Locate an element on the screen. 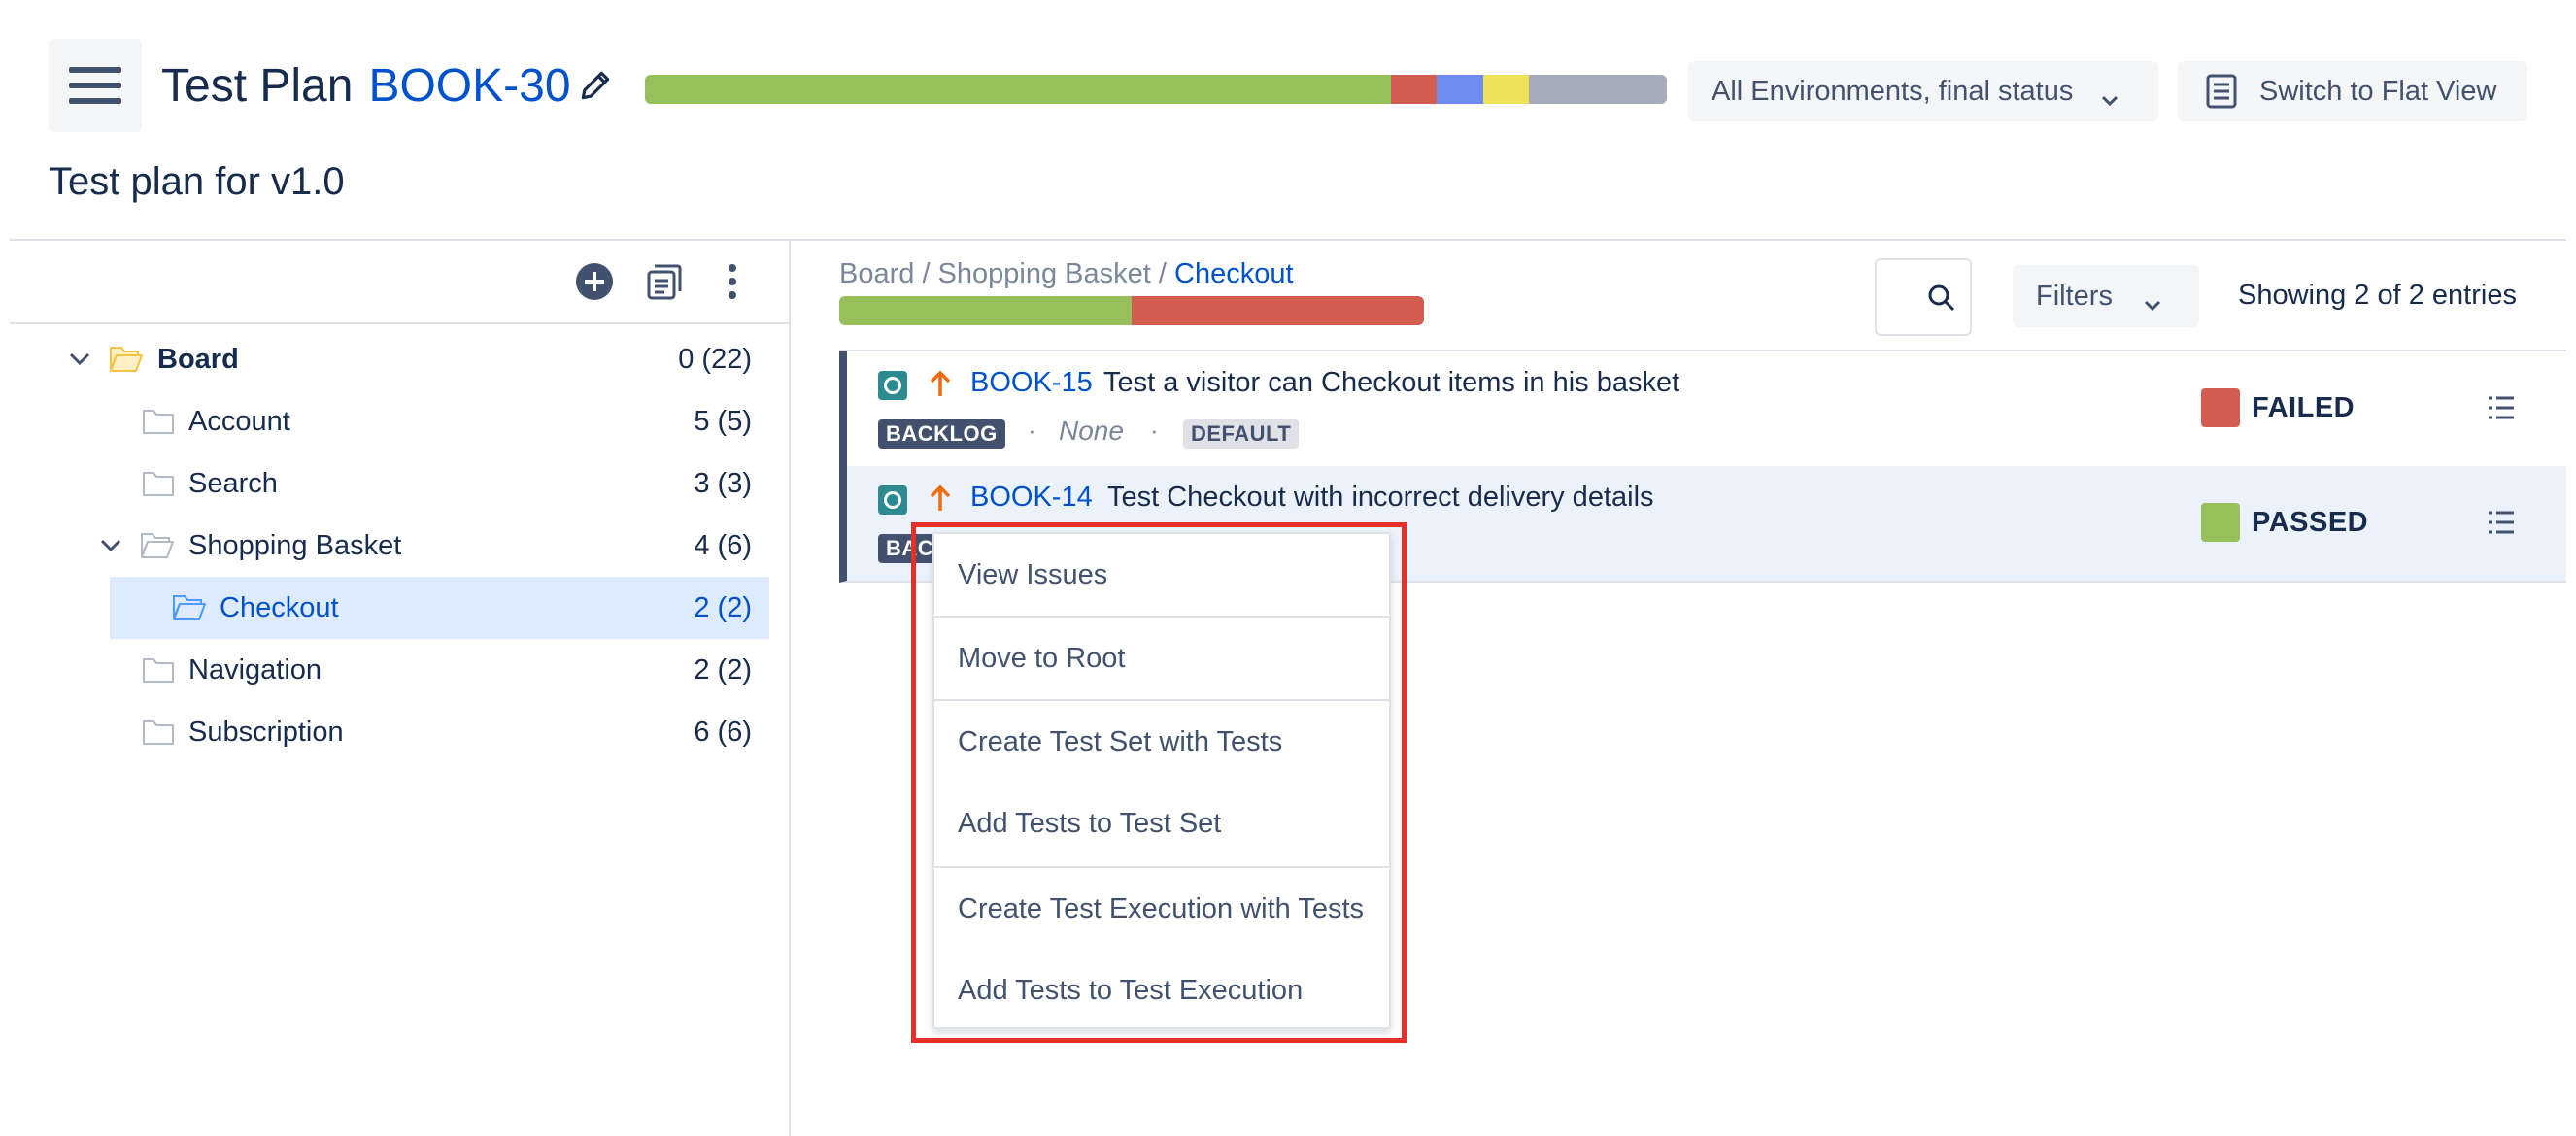 Image resolution: width=2576 pixels, height=1136 pixels. assignee-value: None is located at coordinates (1091, 431).